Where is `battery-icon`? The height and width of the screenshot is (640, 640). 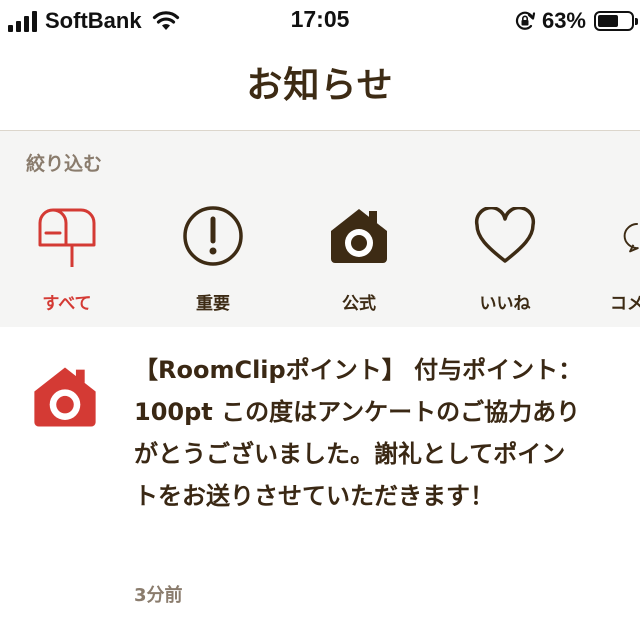
battery-icon is located at coordinates (616, 21).